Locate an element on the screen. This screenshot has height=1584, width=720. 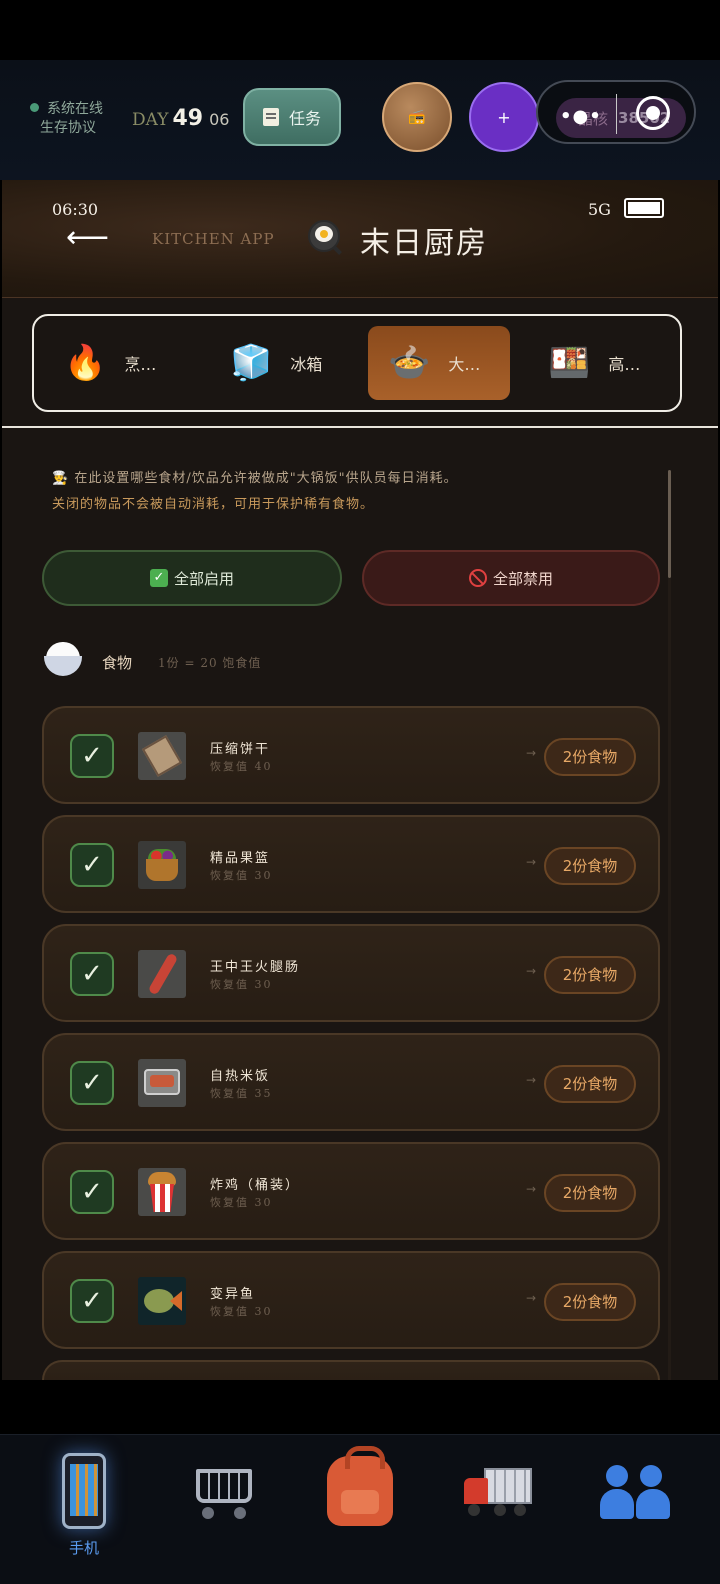
ice-cube-icon: 🧊 is located at coordinates (251, 363).